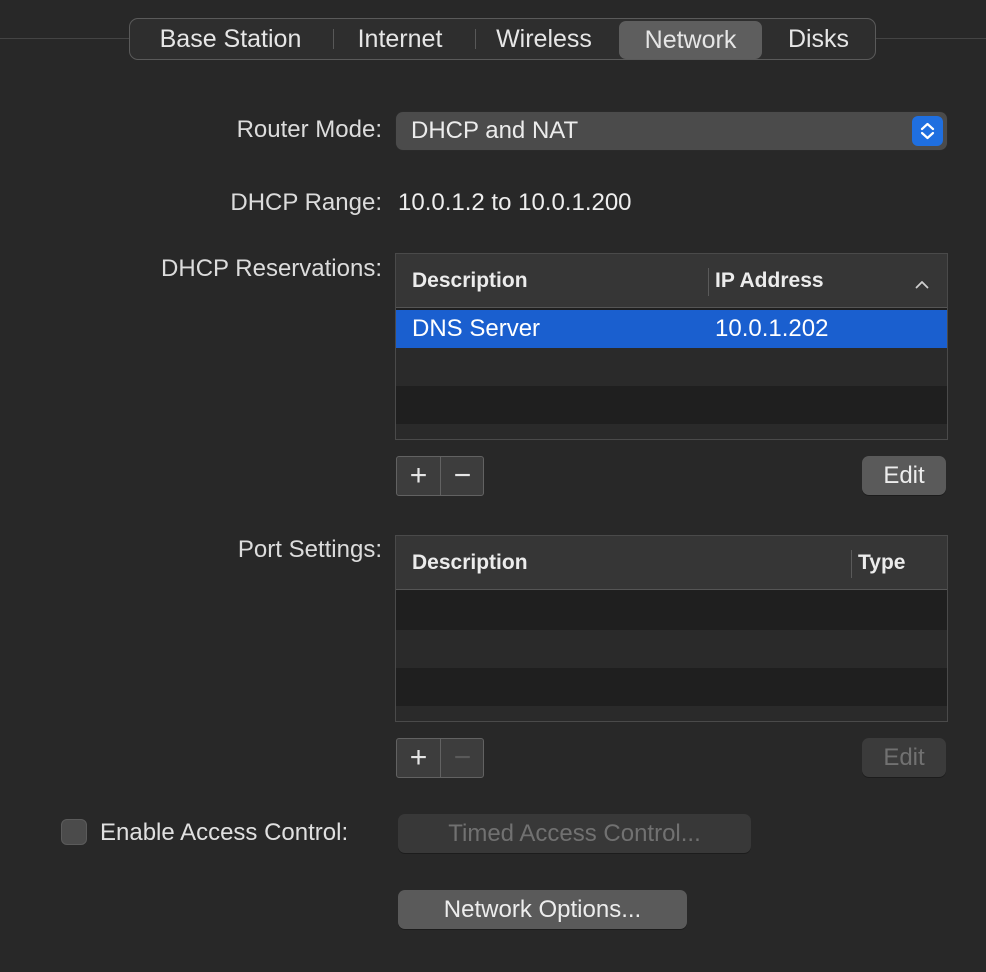 This screenshot has width=986, height=972. What do you see at coordinates (881, 563) in the screenshot?
I see `column-header-type: Type` at bounding box center [881, 563].